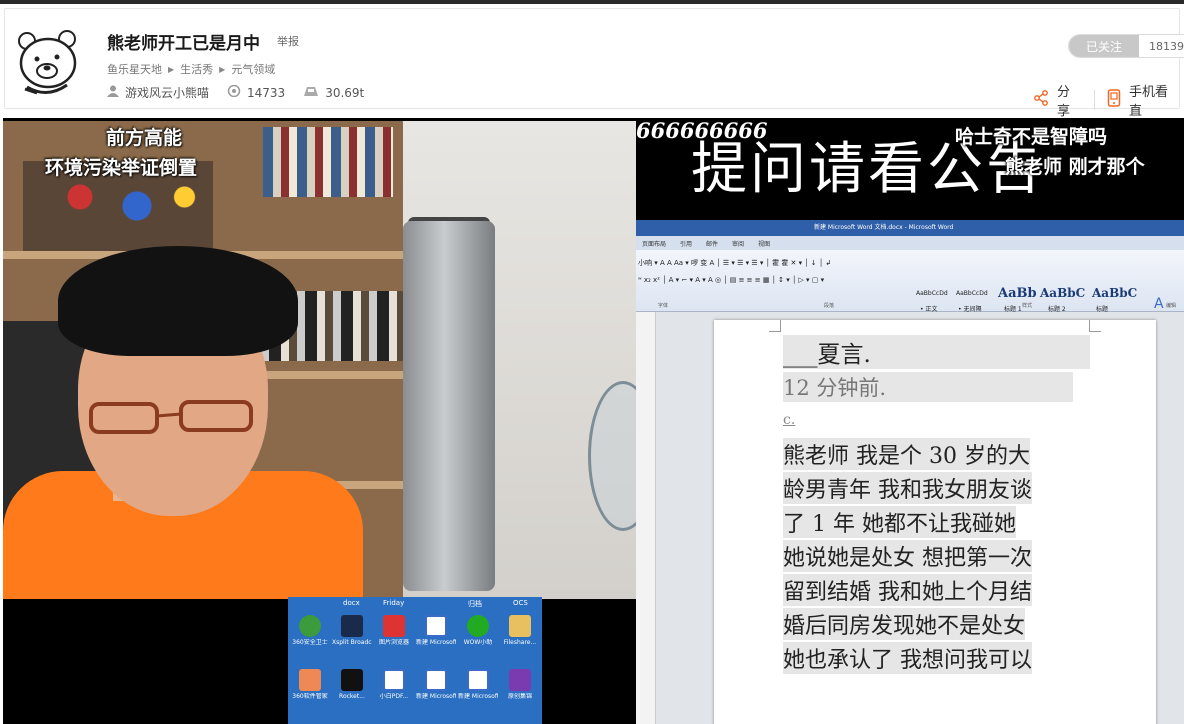  I want to click on style-sample: AaBb, so click(1017, 293).